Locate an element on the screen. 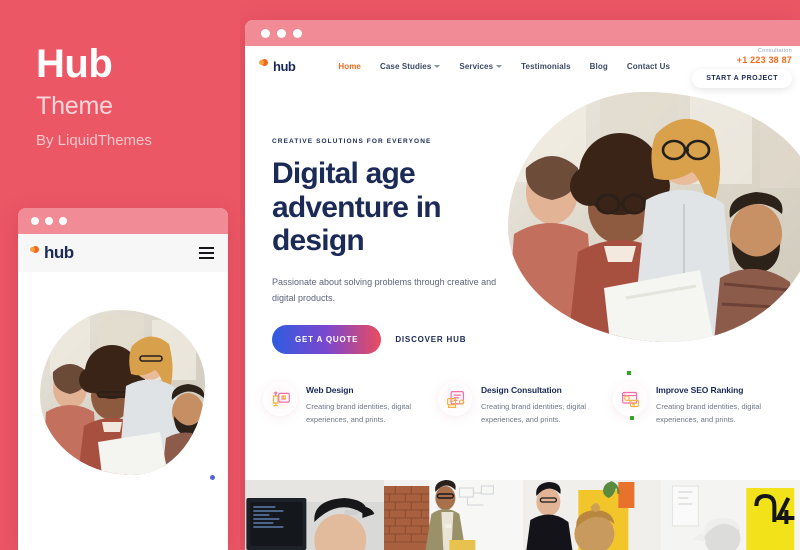 The width and height of the screenshot is (800, 550). mobile-navbar: hub is located at coordinates (123, 253).